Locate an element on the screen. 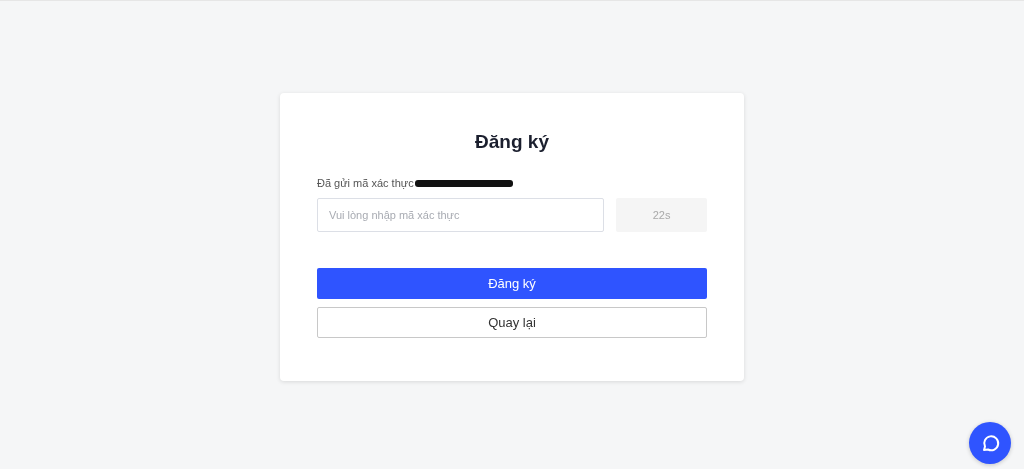 This screenshot has width=1024, height=469. back-button: Quay lại is located at coordinates (512, 322).